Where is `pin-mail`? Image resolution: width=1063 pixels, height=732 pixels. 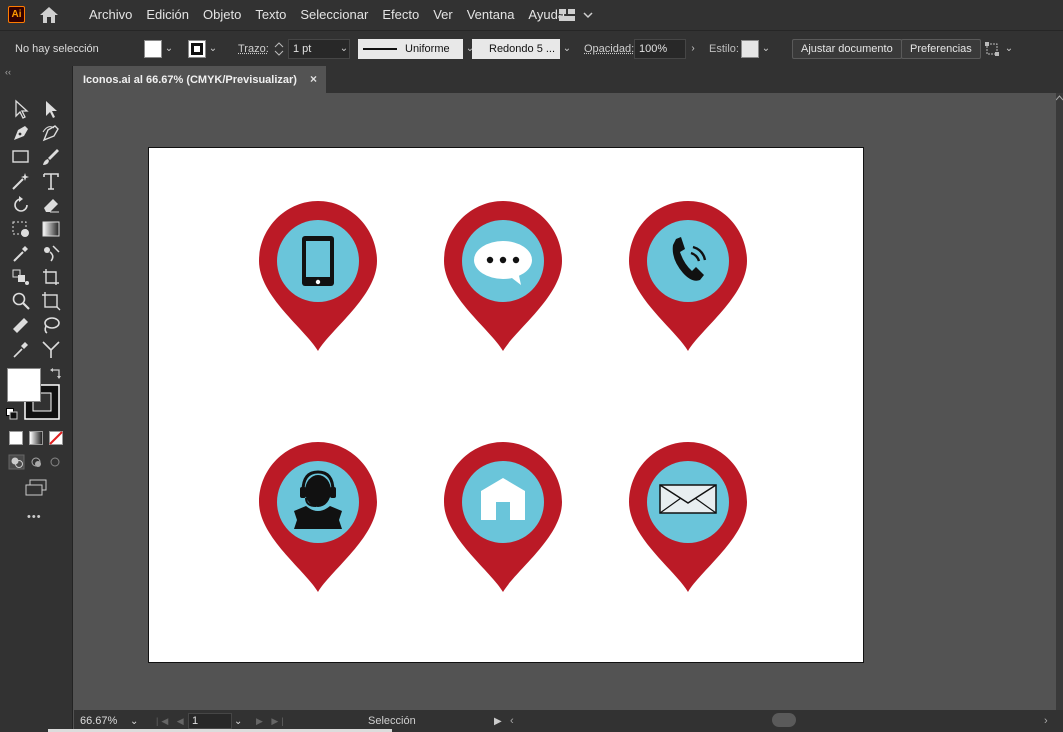 pin-mail is located at coordinates (688, 517).